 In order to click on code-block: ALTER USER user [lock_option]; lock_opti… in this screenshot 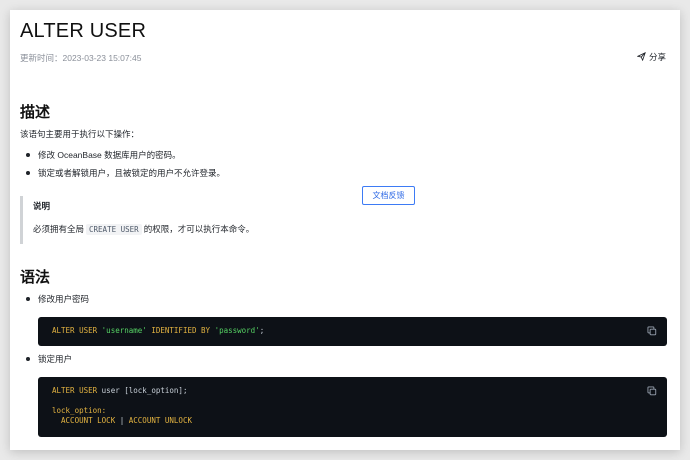, I will do `click(352, 407)`.